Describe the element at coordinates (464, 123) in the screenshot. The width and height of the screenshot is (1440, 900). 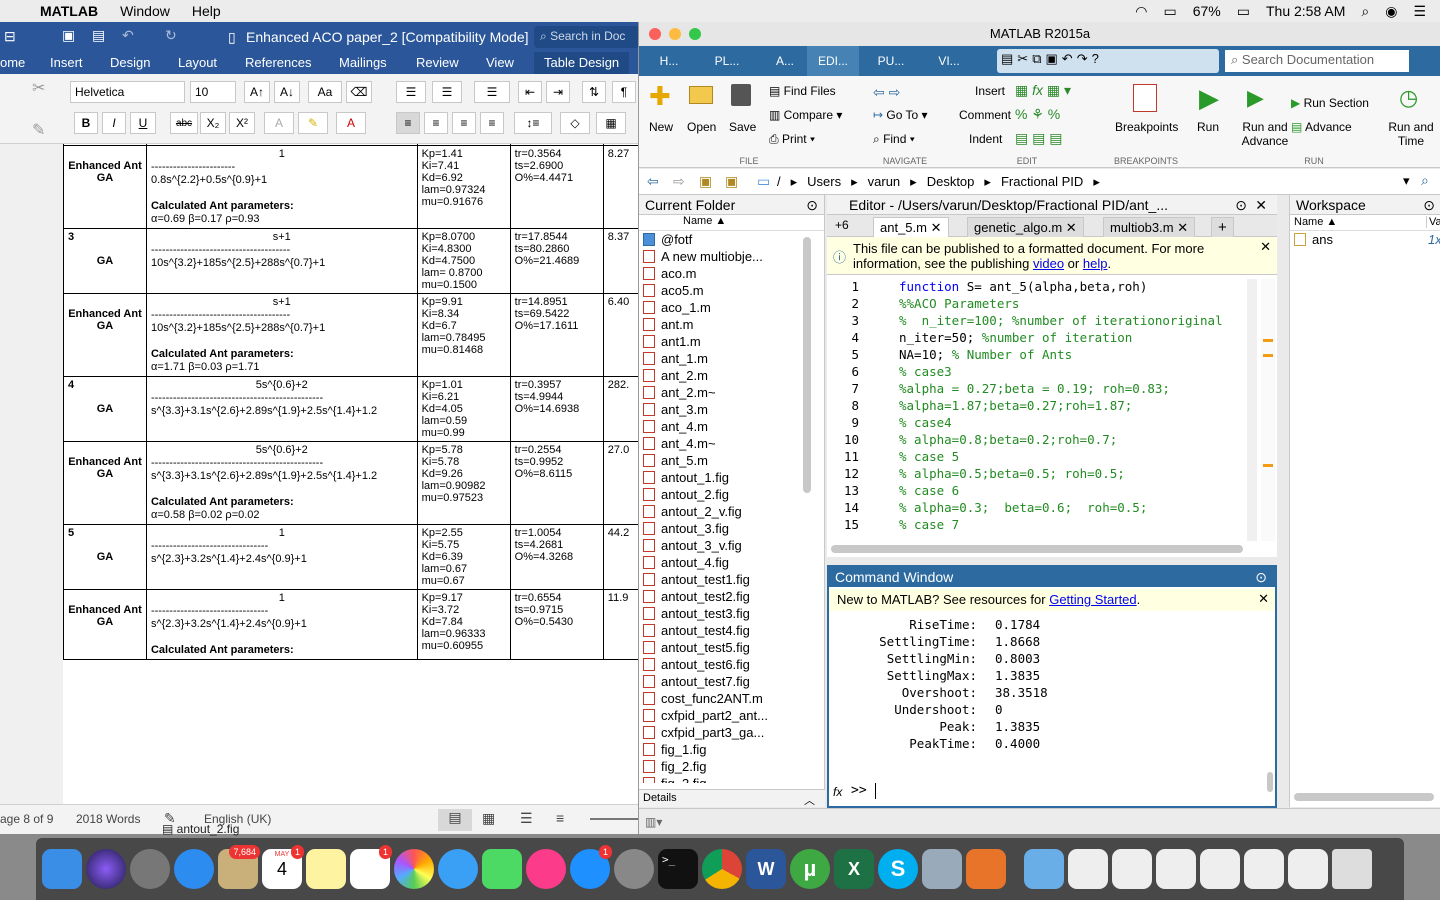
I see `align-right-button: ≡` at that location.